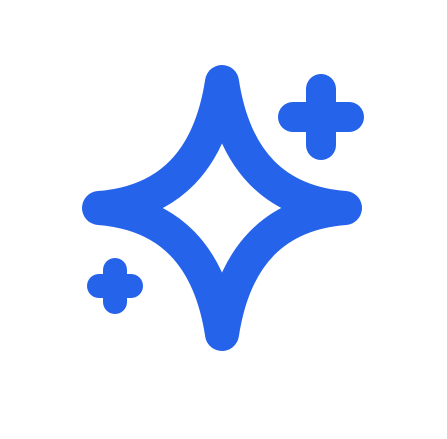 This screenshot has width=447, height=439. I want to click on small-plus-top-right, so click(321, 117).